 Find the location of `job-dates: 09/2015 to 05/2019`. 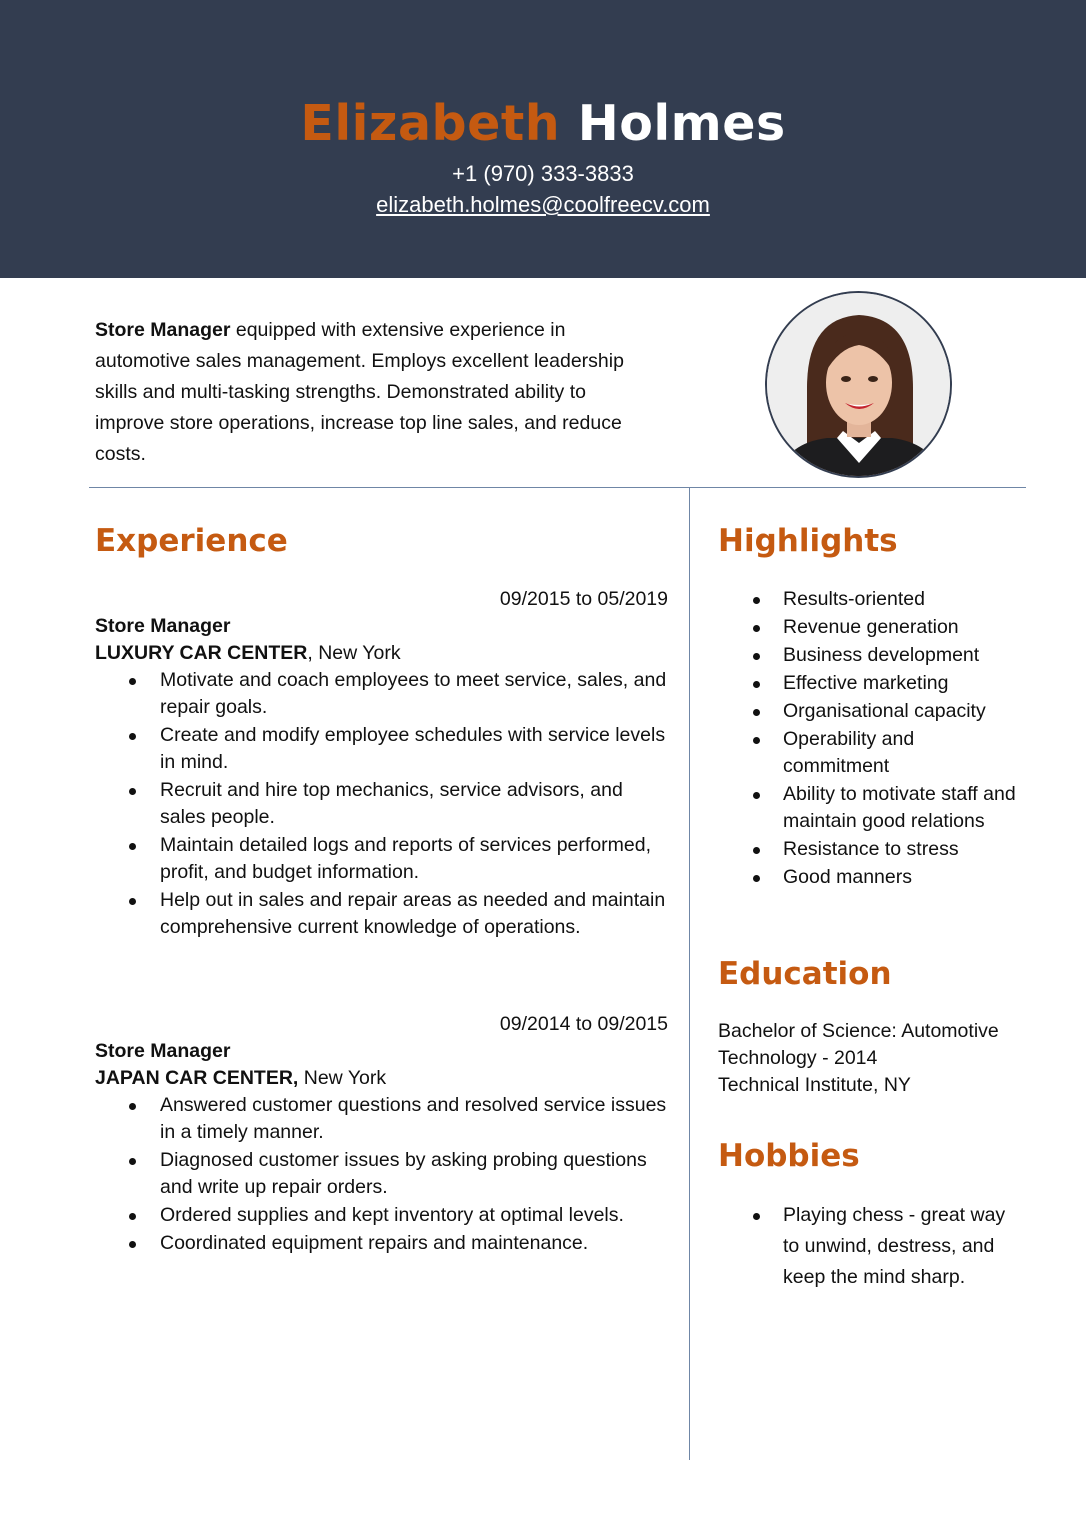

job-dates: 09/2015 to 05/2019 is located at coordinates (583, 599).